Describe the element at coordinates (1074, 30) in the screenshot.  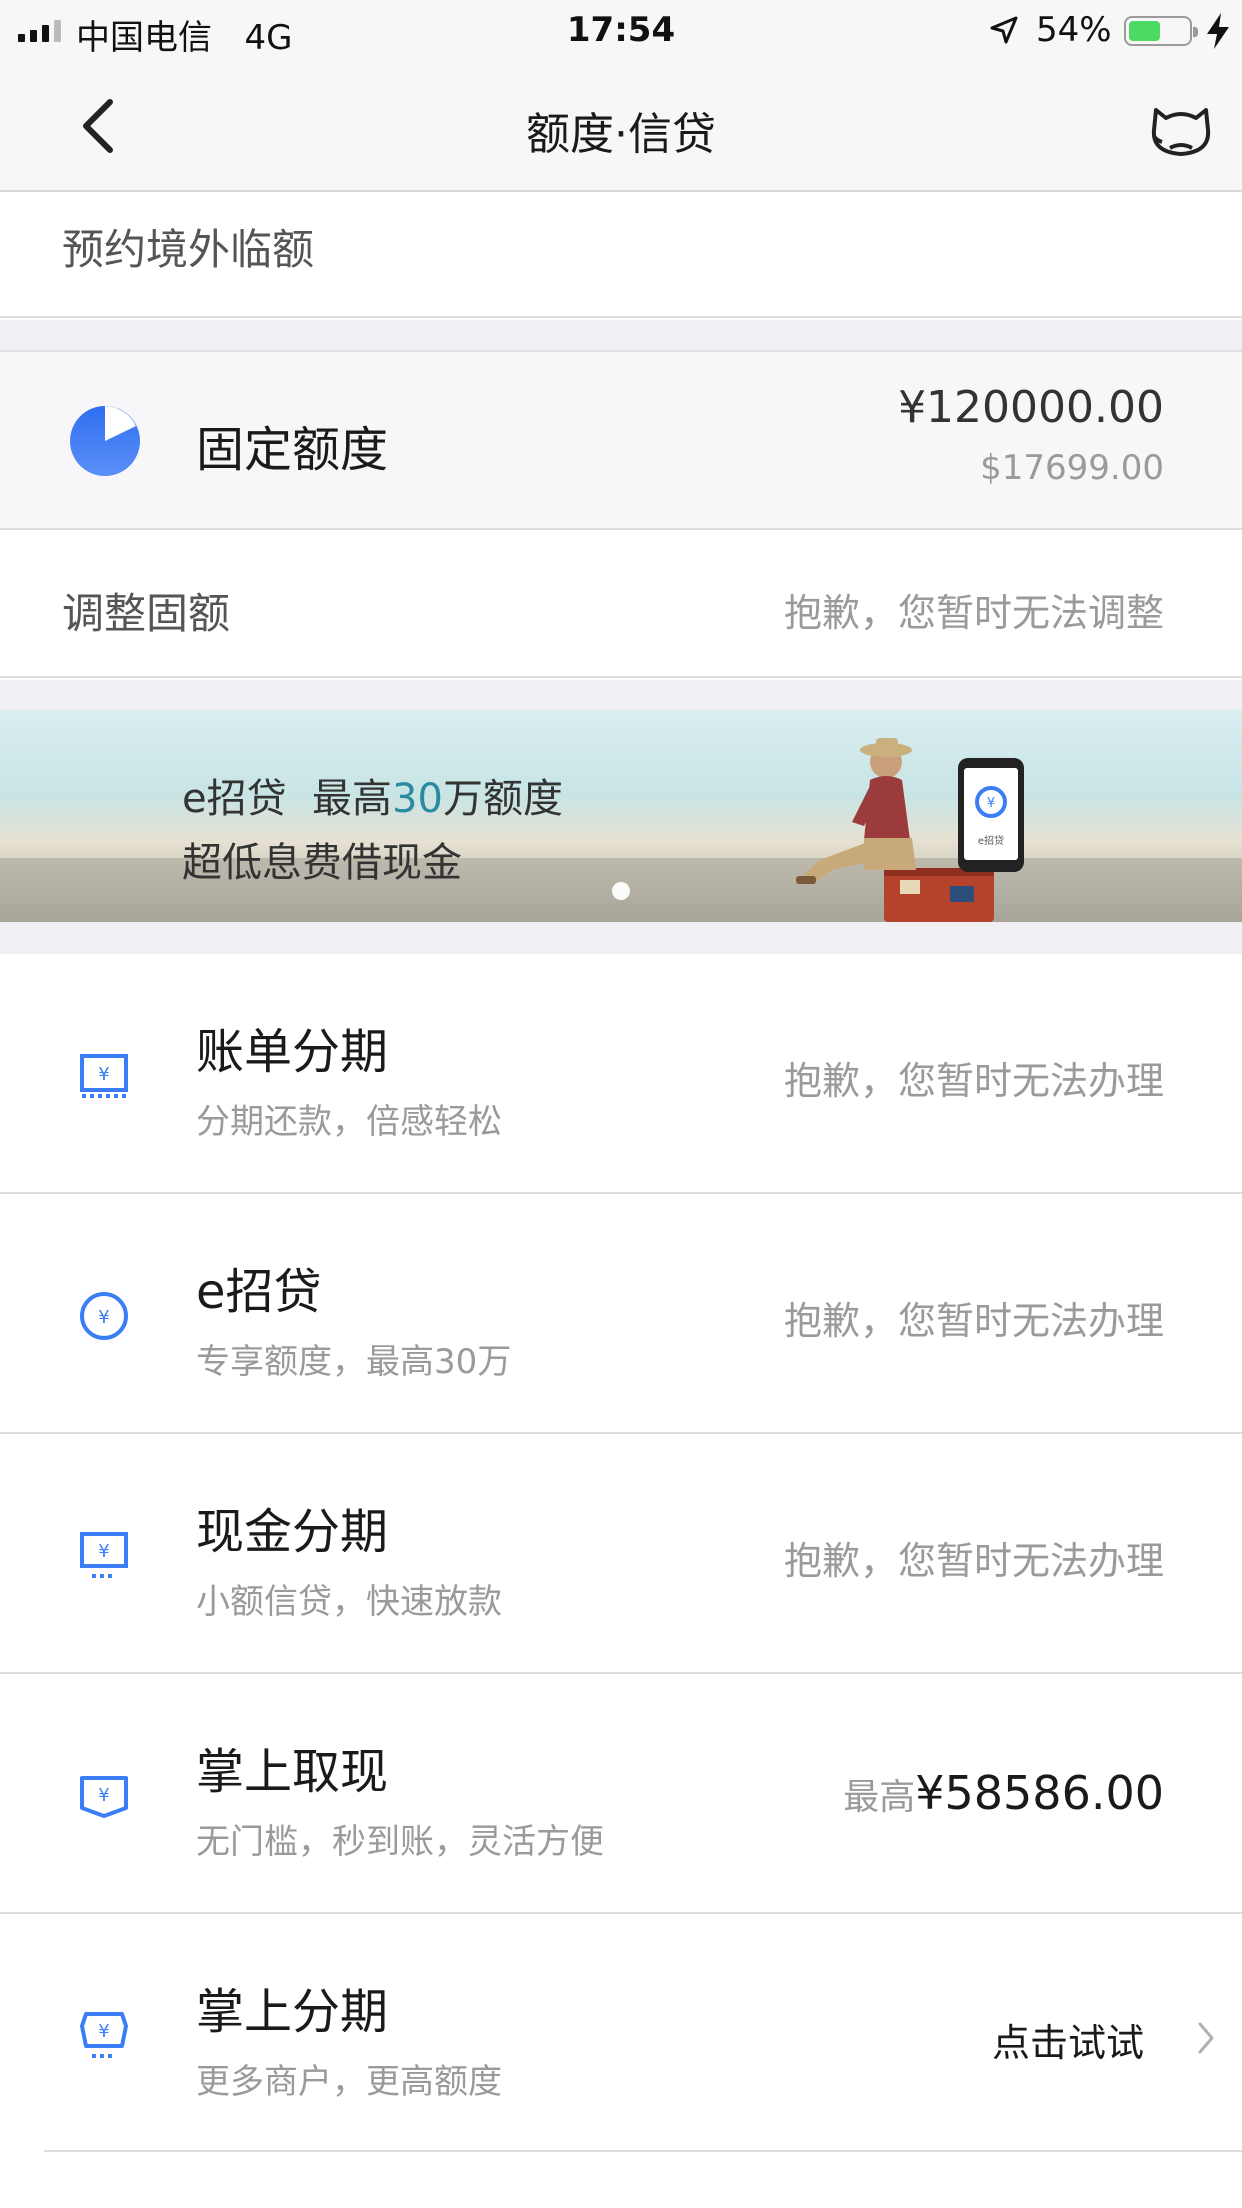
I see `battery-percent: 54%` at that location.